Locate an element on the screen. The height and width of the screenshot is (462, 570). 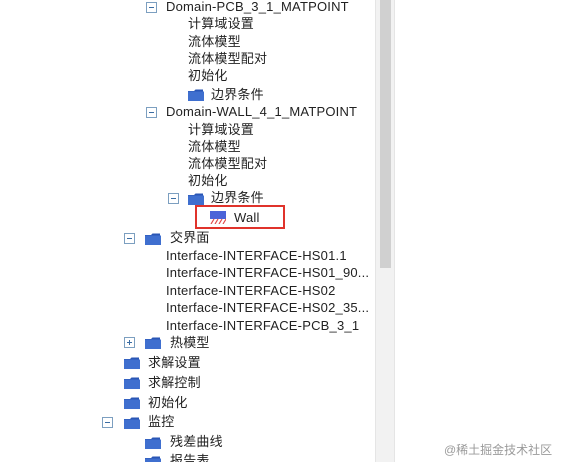
tree-item-solver-control: 求解控制 is located at coordinates (174, 383).